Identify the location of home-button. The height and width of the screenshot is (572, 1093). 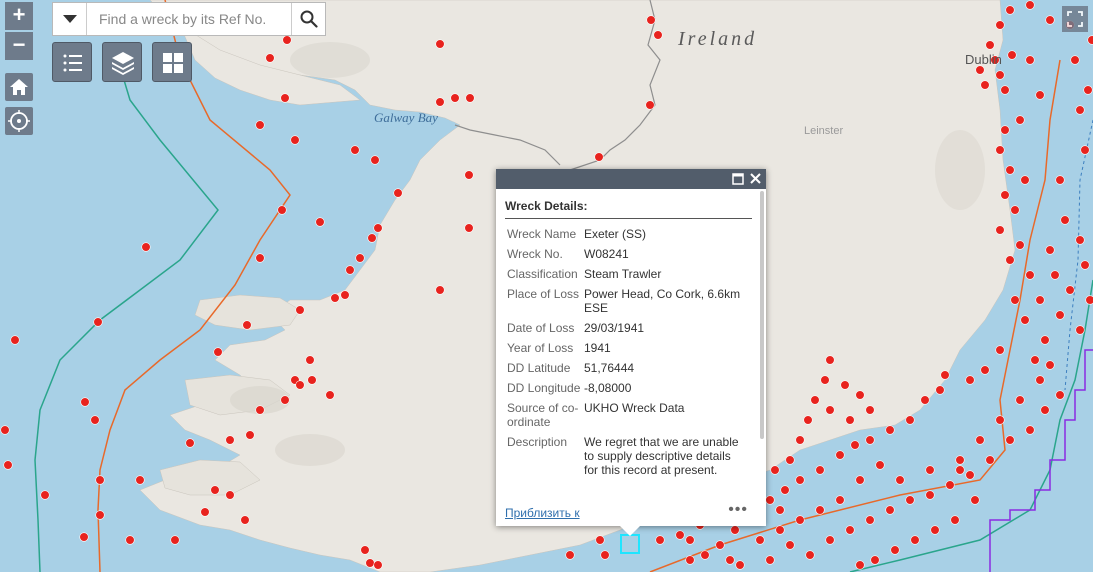
(19, 87).